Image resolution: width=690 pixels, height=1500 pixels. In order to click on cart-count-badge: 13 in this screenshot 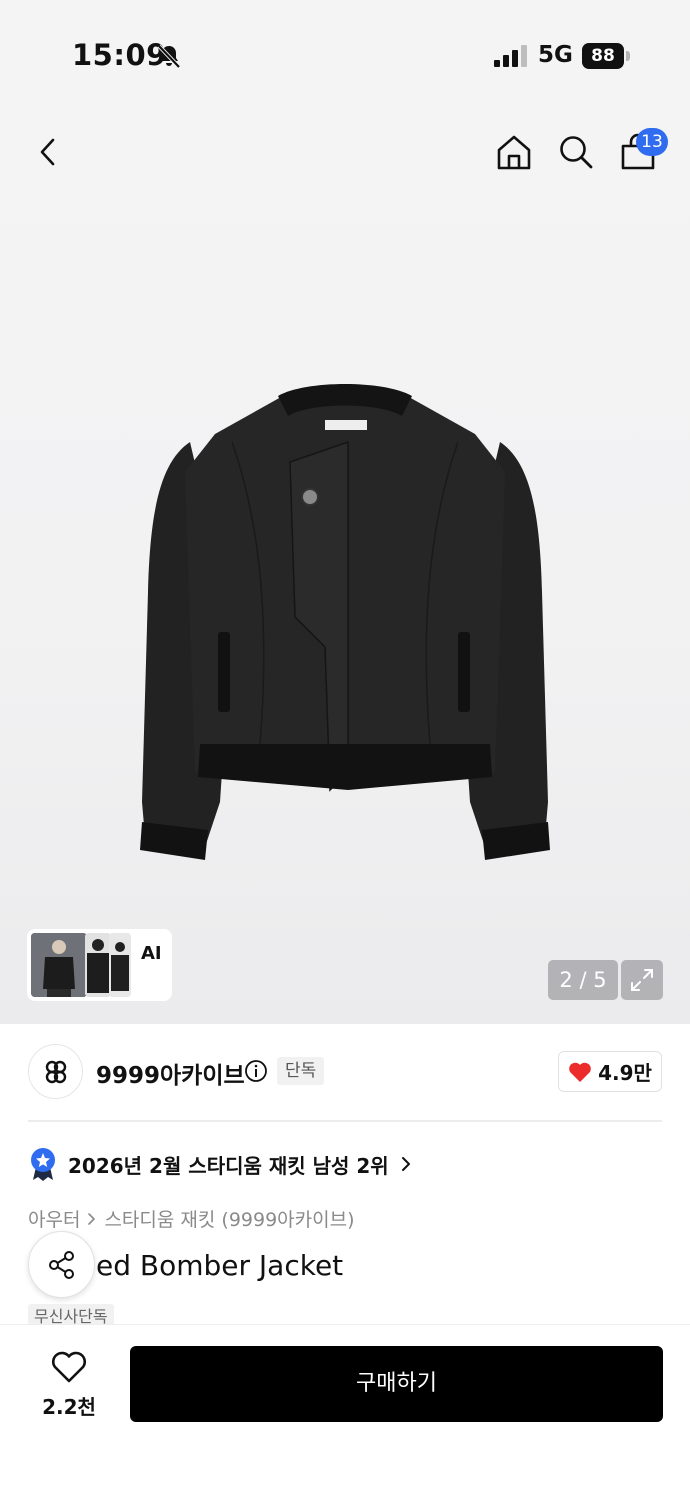, I will do `click(652, 142)`.